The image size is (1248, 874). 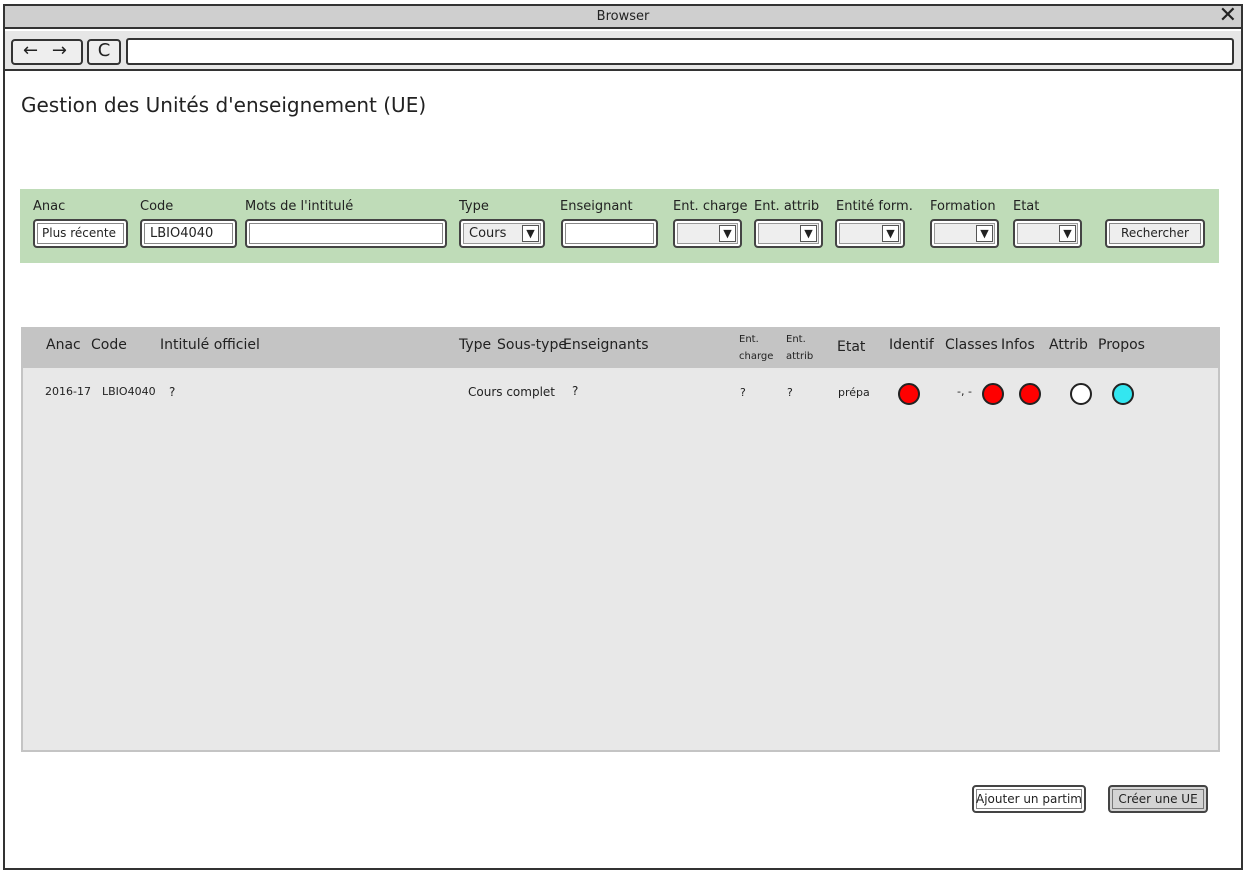 I want to click on close-icon: ✕, so click(x=1228, y=16).